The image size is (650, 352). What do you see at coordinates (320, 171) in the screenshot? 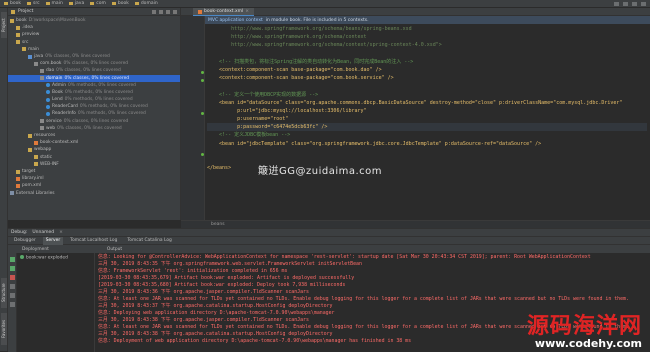
I see `watermark-text: 簸逬GG@zuidaima.com` at bounding box center [320, 171].